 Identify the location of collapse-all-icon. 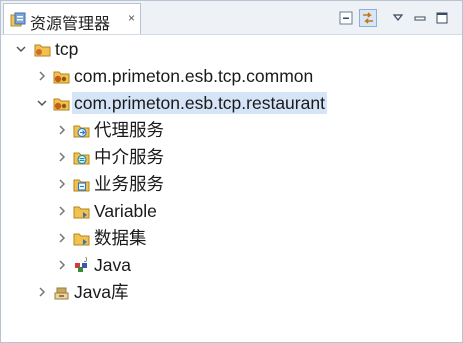
(346, 18).